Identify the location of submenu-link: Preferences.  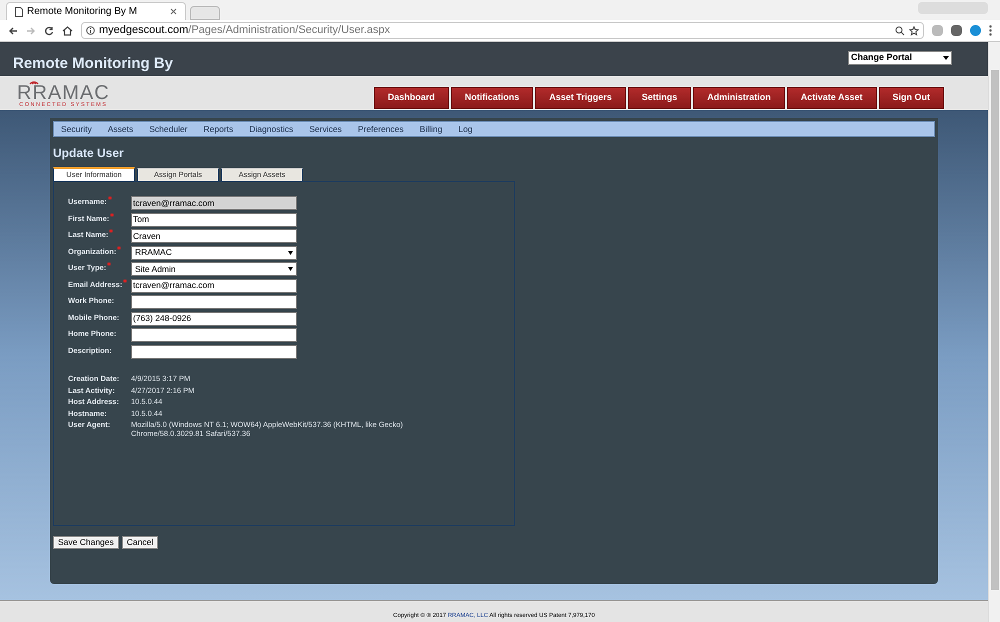
(381, 129).